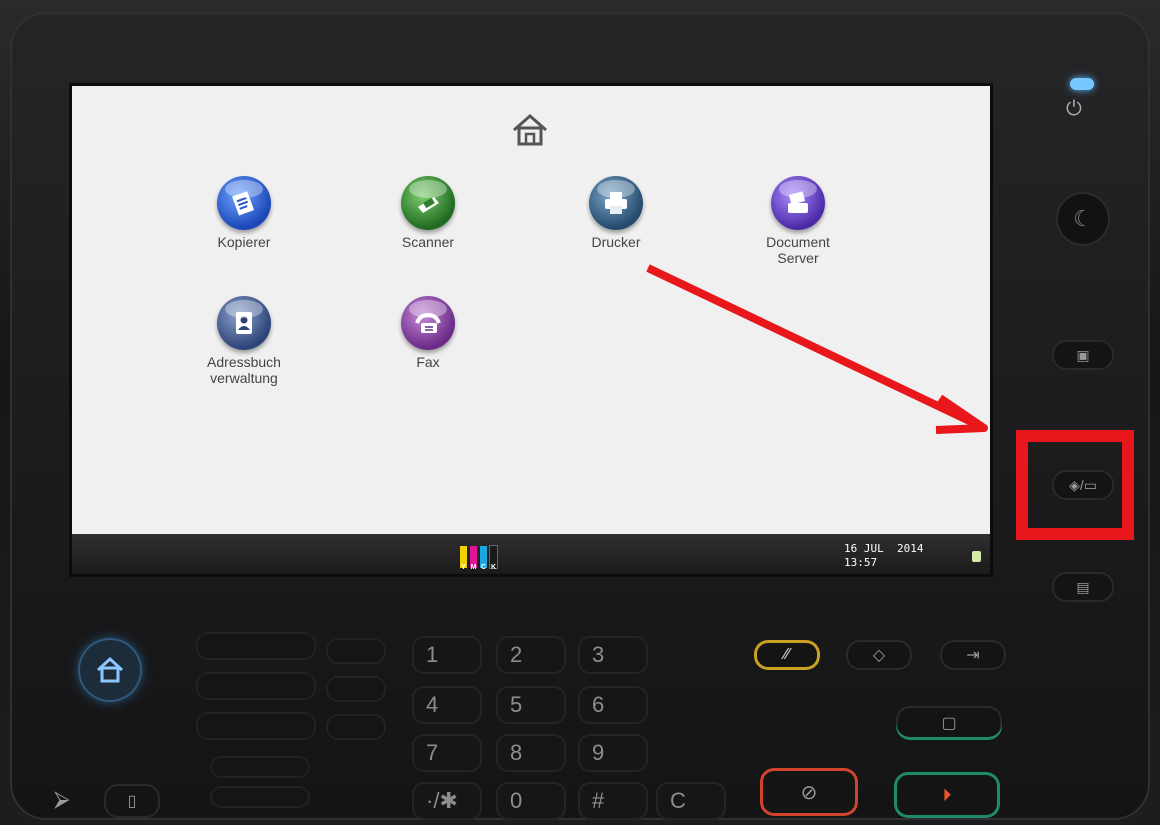 The image size is (1160, 825). Describe the element at coordinates (613, 655) in the screenshot. I see `key-3: 3` at that location.